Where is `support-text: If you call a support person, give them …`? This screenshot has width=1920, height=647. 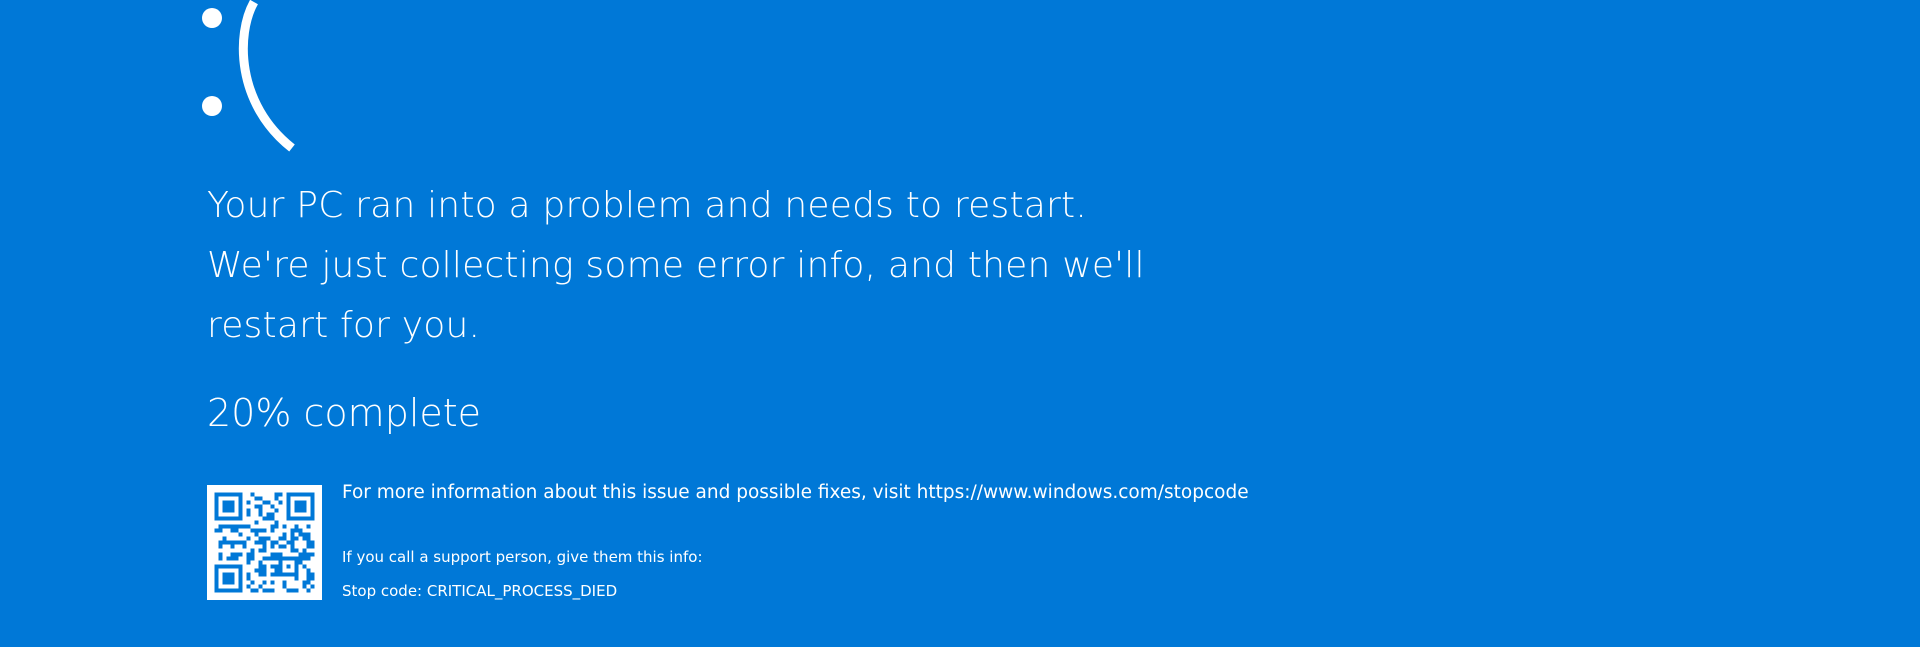
support-text: If you call a support person, give them … is located at coordinates (522, 557).